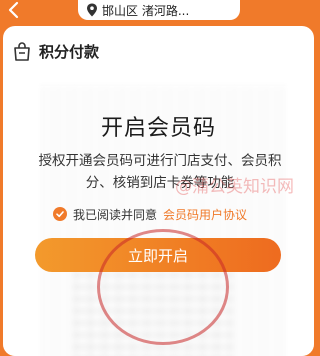 The height and width of the screenshot is (356, 320). I want to click on agreement-link: 会员码用户协议, so click(205, 214).